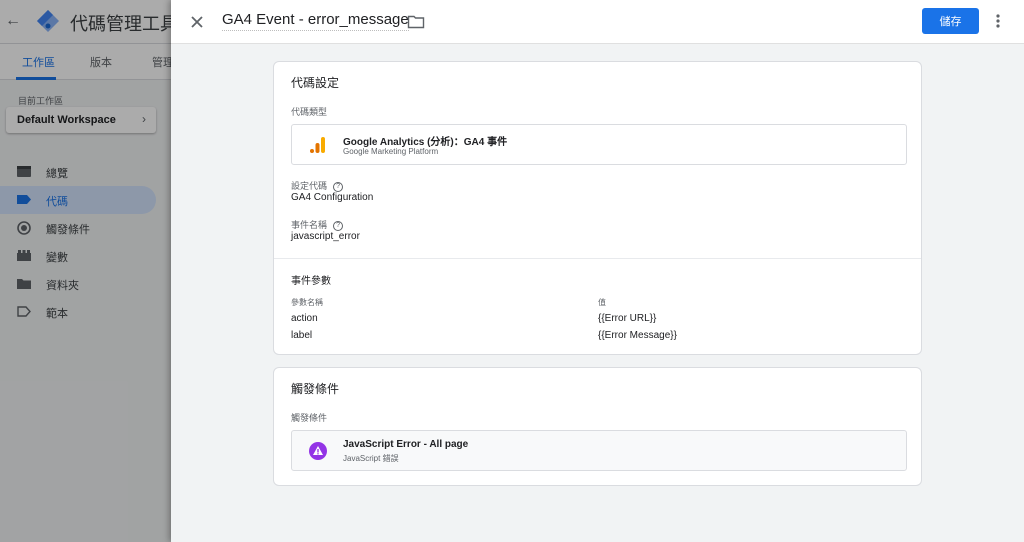  What do you see at coordinates (406, 444) in the screenshot?
I see `trigger-name: JavaScript Error - All page` at bounding box center [406, 444].